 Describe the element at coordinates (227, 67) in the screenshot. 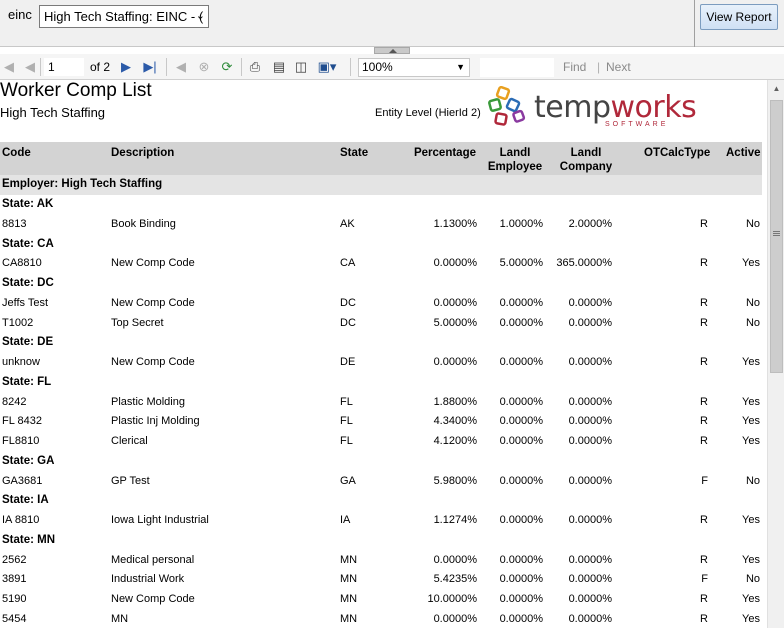

I see `refresh-icon: ⟳` at that location.